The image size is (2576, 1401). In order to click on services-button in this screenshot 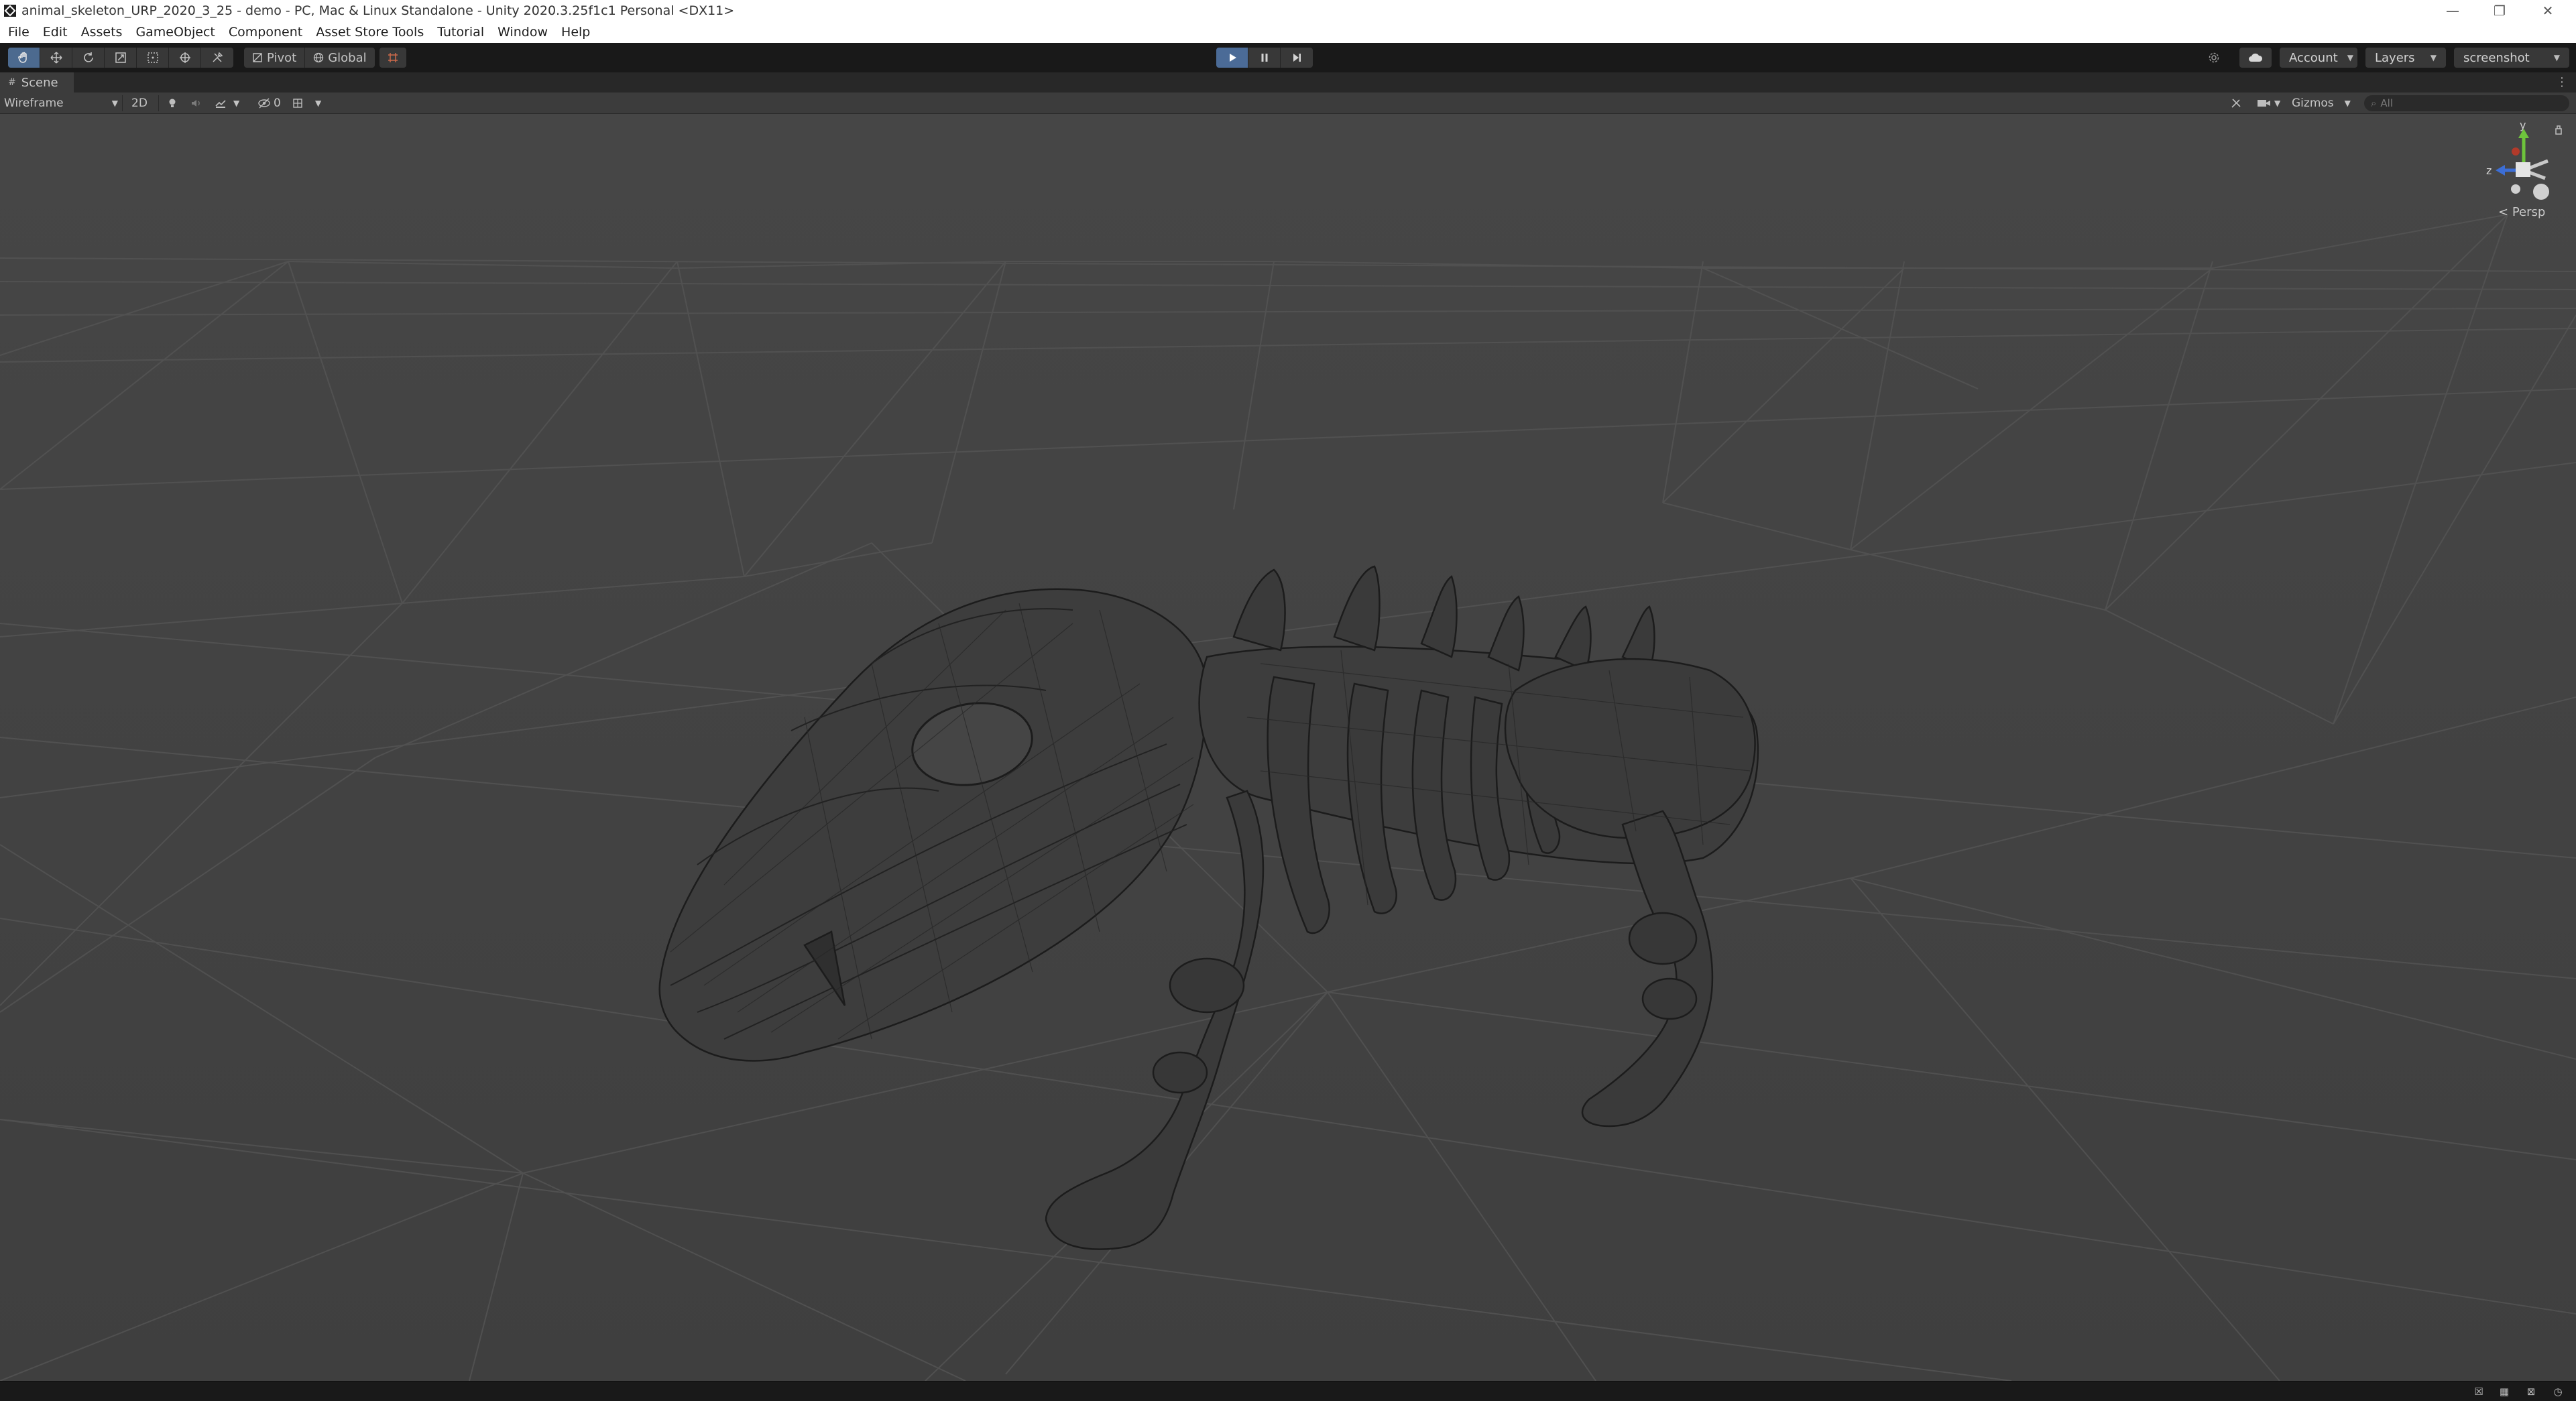, I will do `click(2214, 58)`.